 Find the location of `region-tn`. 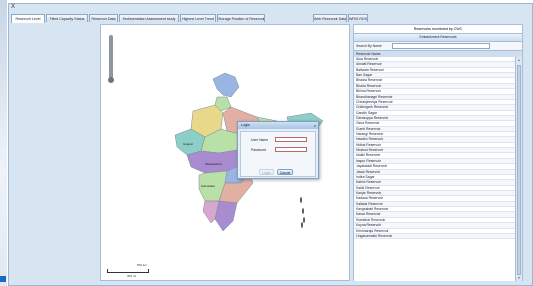

region-tn is located at coordinates (226, 216).